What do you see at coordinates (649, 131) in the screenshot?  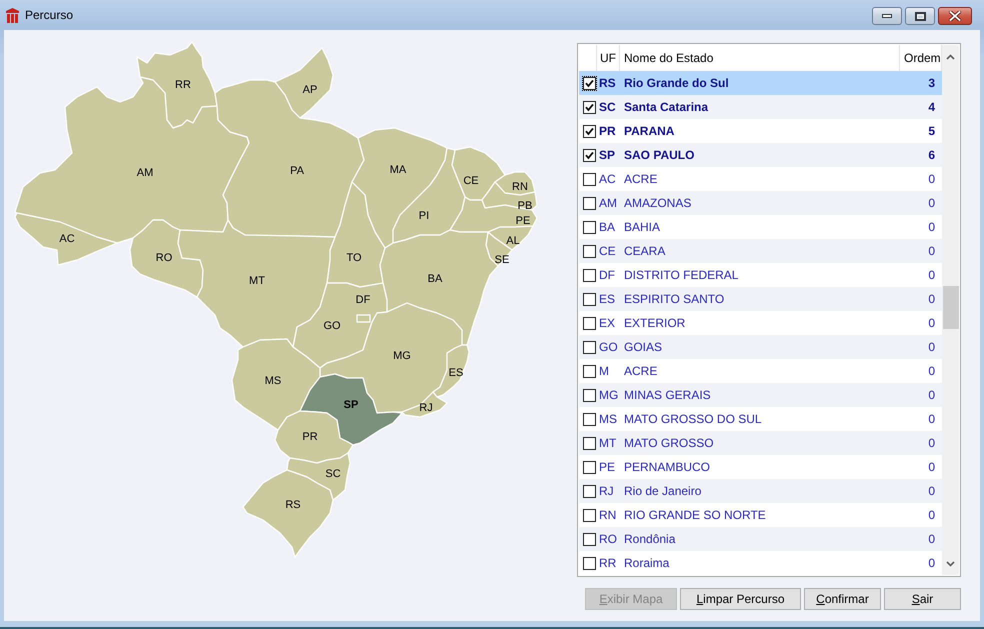 I see `state-name-cell-text: PARANA` at bounding box center [649, 131].